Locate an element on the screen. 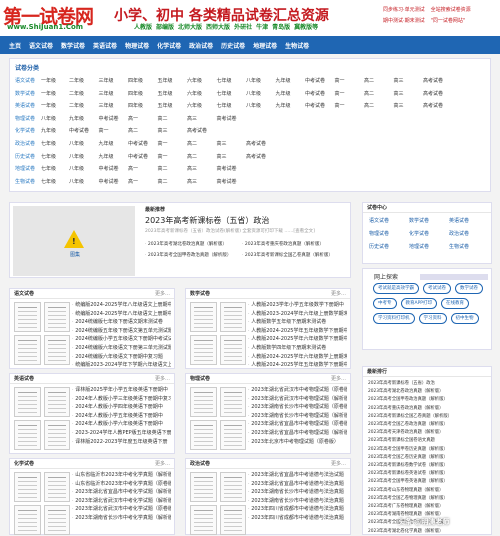 The height and width of the screenshot is (536, 500). category-link: 六年级 is located at coordinates (202, 95).